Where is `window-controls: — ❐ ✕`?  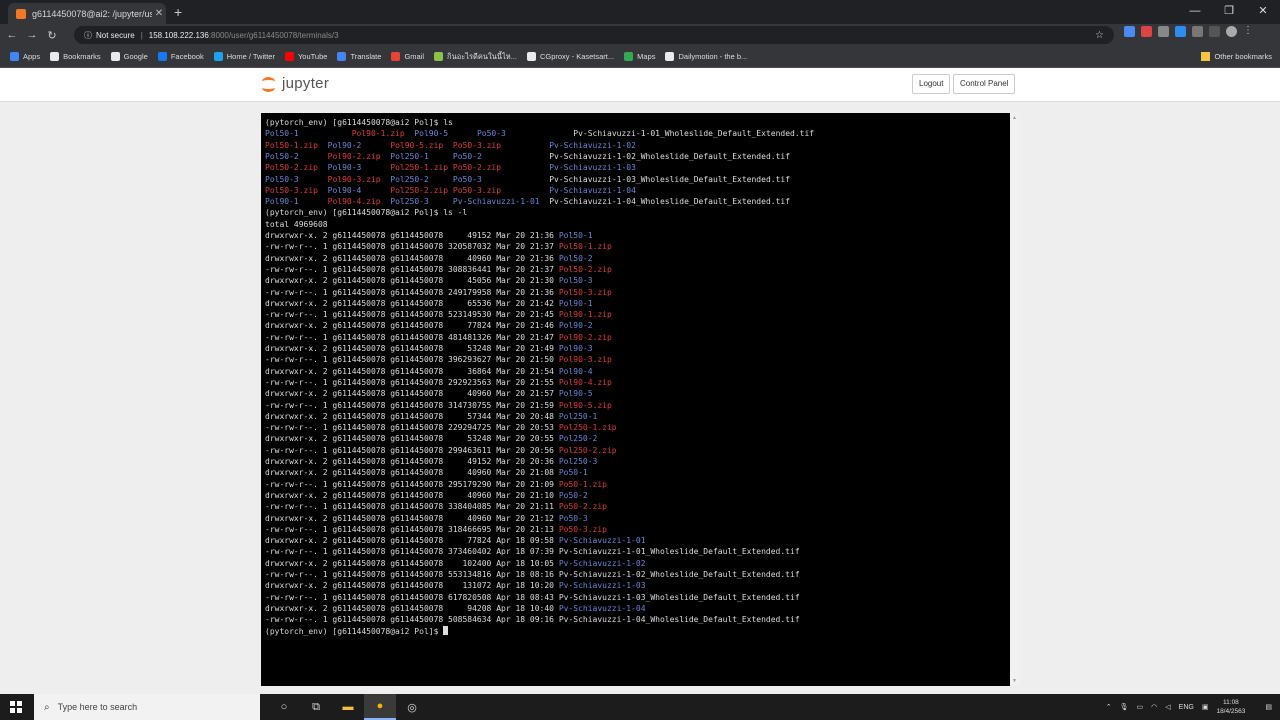
window-controls: — ❐ ✕ is located at coordinates (1229, 12).